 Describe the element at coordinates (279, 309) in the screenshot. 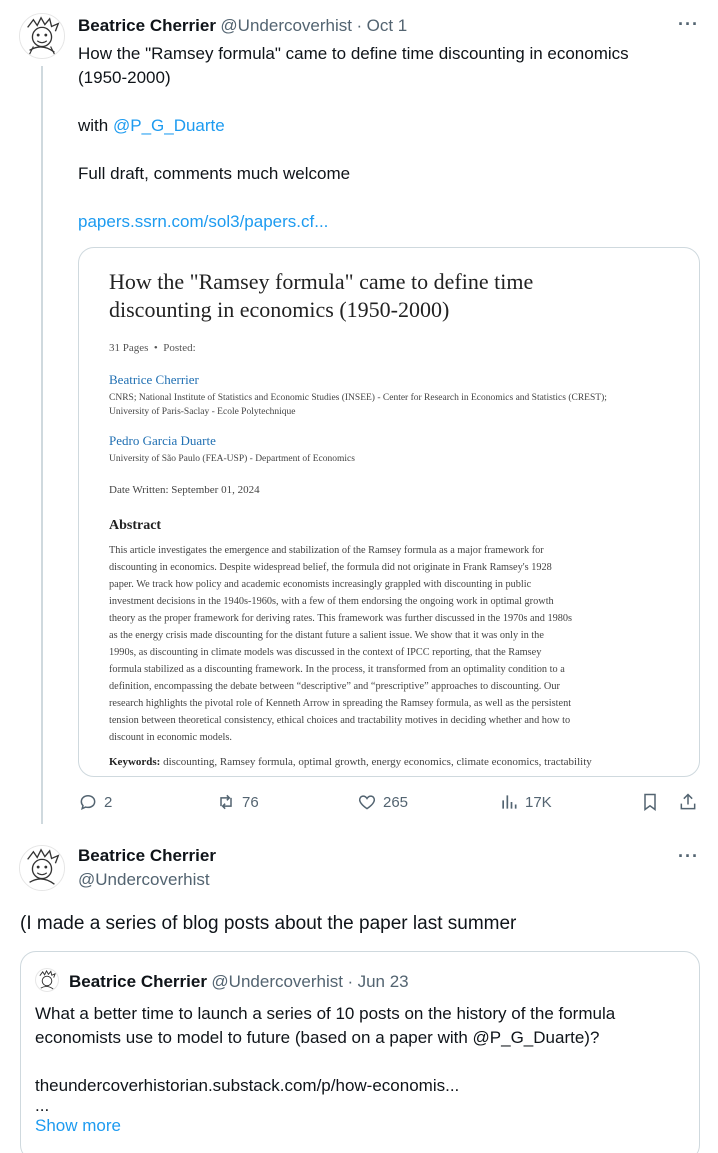

I see `paper-title-line-2: discounting in economics (1950-2000)` at that location.